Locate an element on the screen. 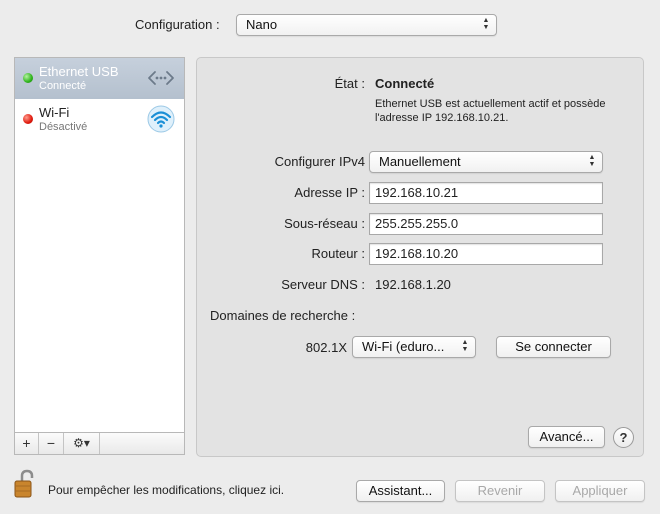 This screenshot has height=514, width=660. status-value: Connecté is located at coordinates (405, 83).